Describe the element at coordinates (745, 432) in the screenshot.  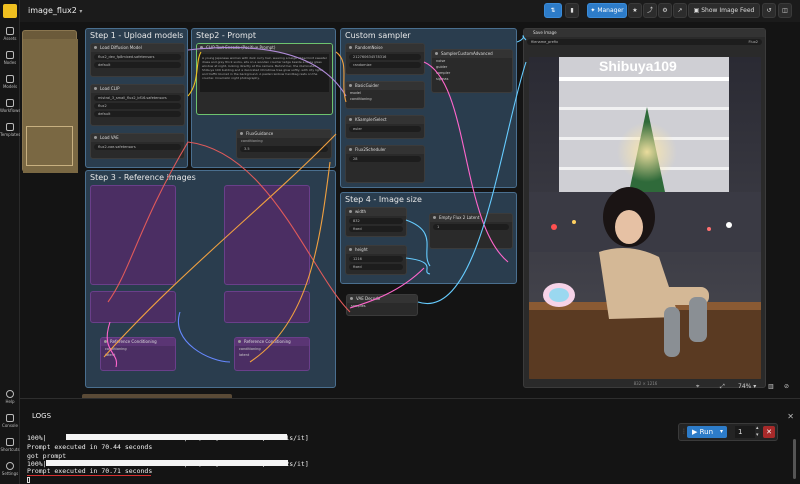
I see `batch-count-input: 1` at that location.